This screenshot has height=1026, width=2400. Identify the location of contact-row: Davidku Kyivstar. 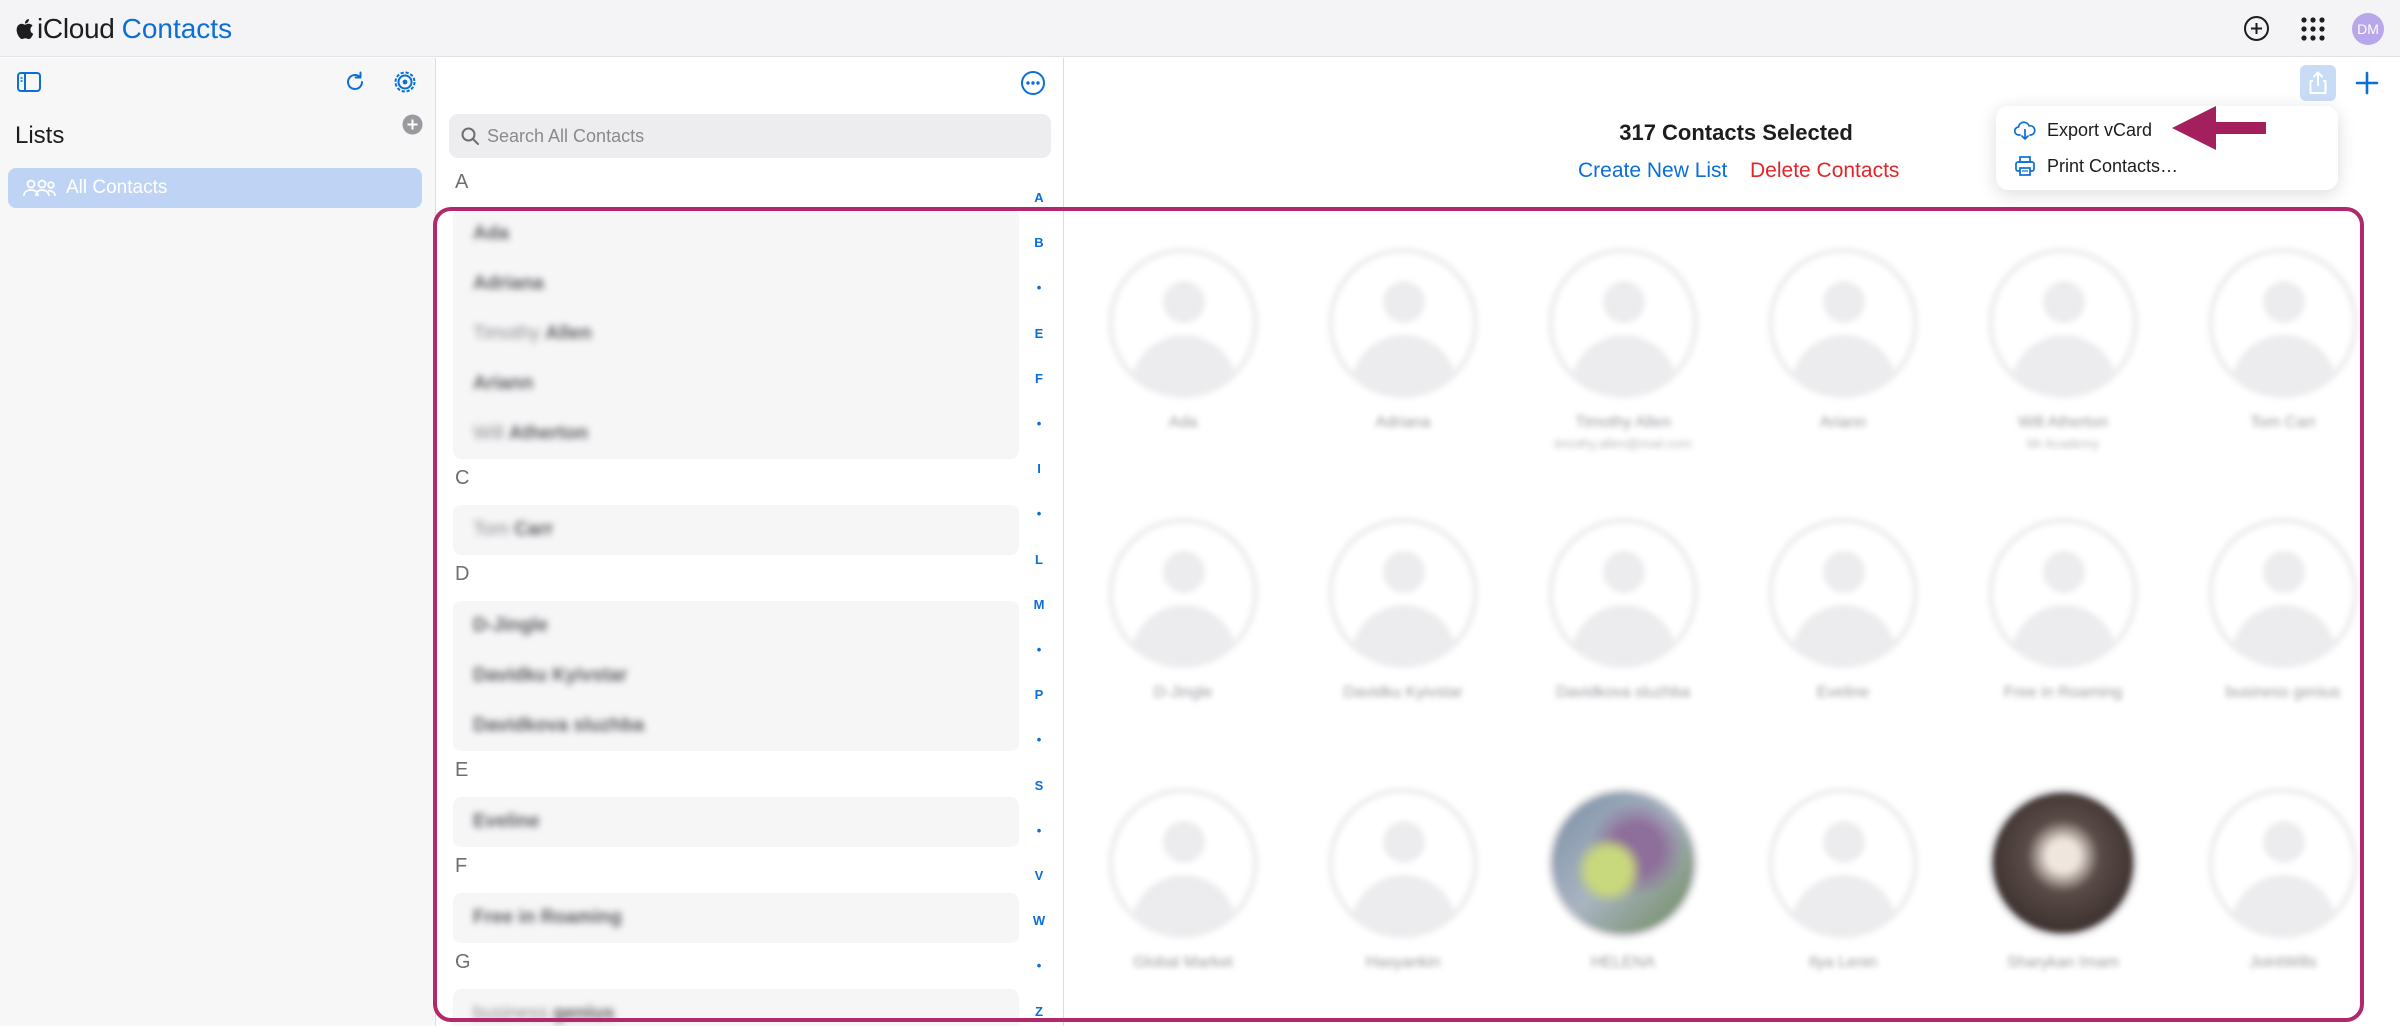
(736, 676).